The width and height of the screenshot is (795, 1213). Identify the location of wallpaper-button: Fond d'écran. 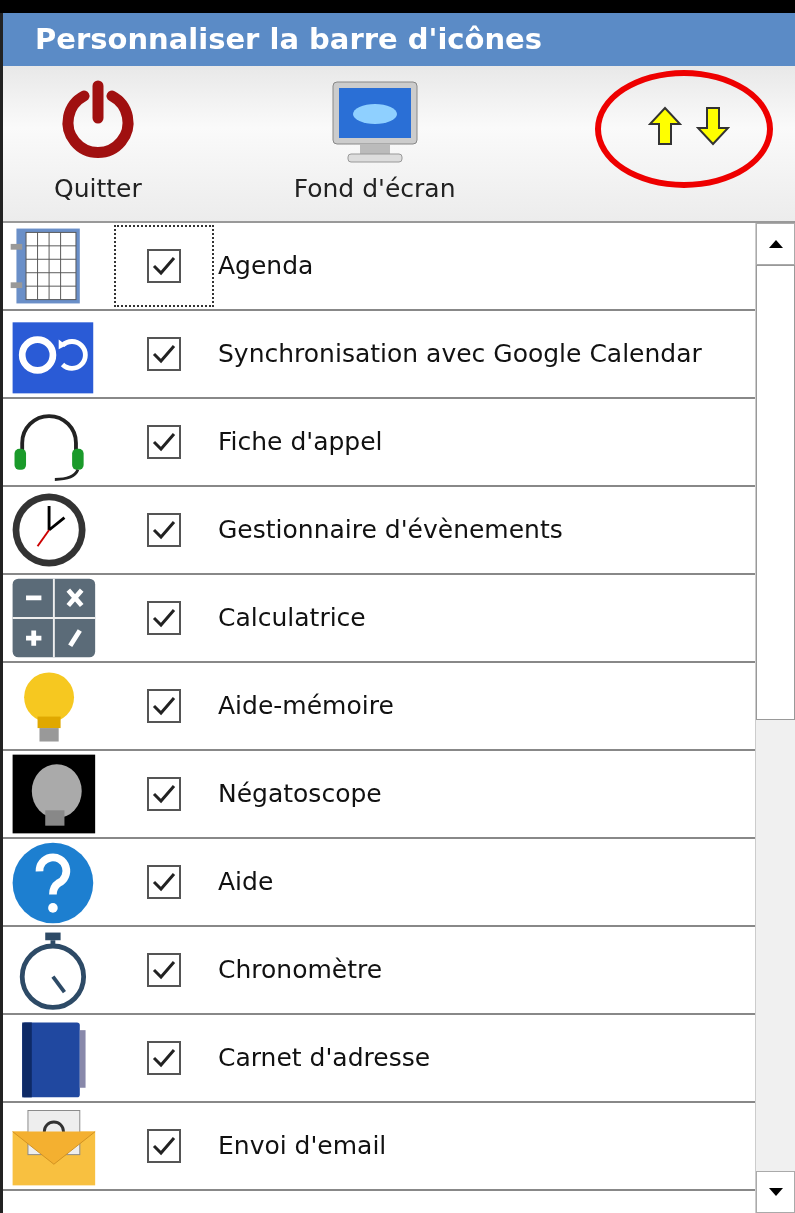
(374, 140).